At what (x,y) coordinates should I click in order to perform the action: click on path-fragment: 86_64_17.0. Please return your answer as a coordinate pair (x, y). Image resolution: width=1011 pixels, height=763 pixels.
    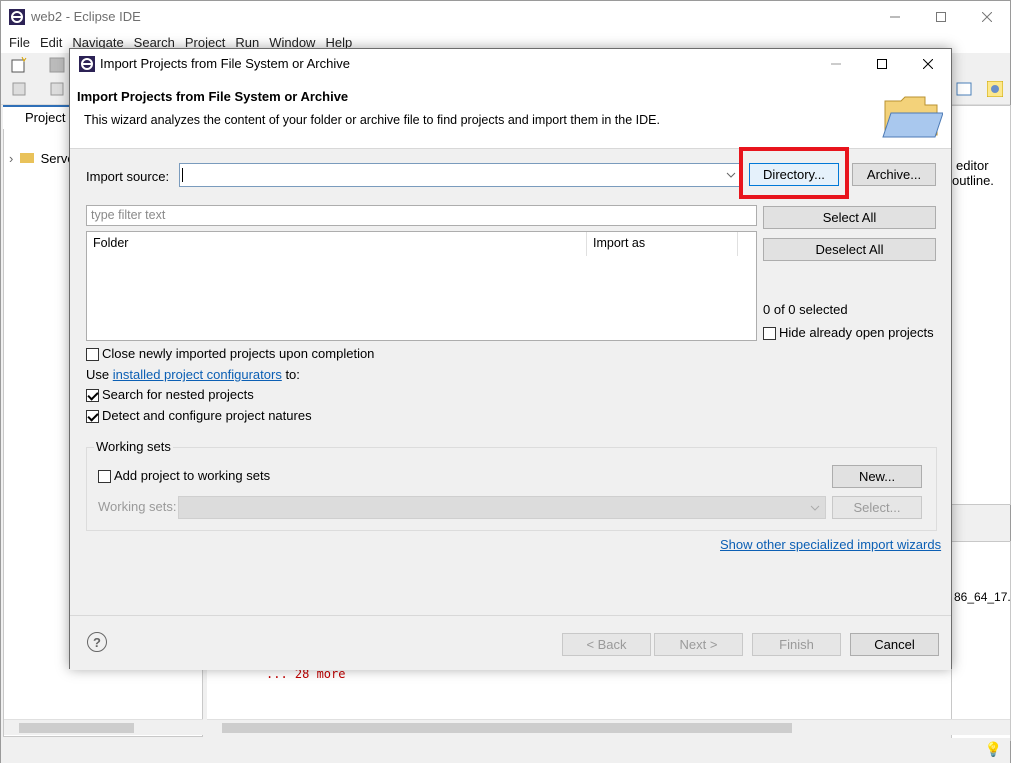
    Looking at the image, I should click on (982, 597).